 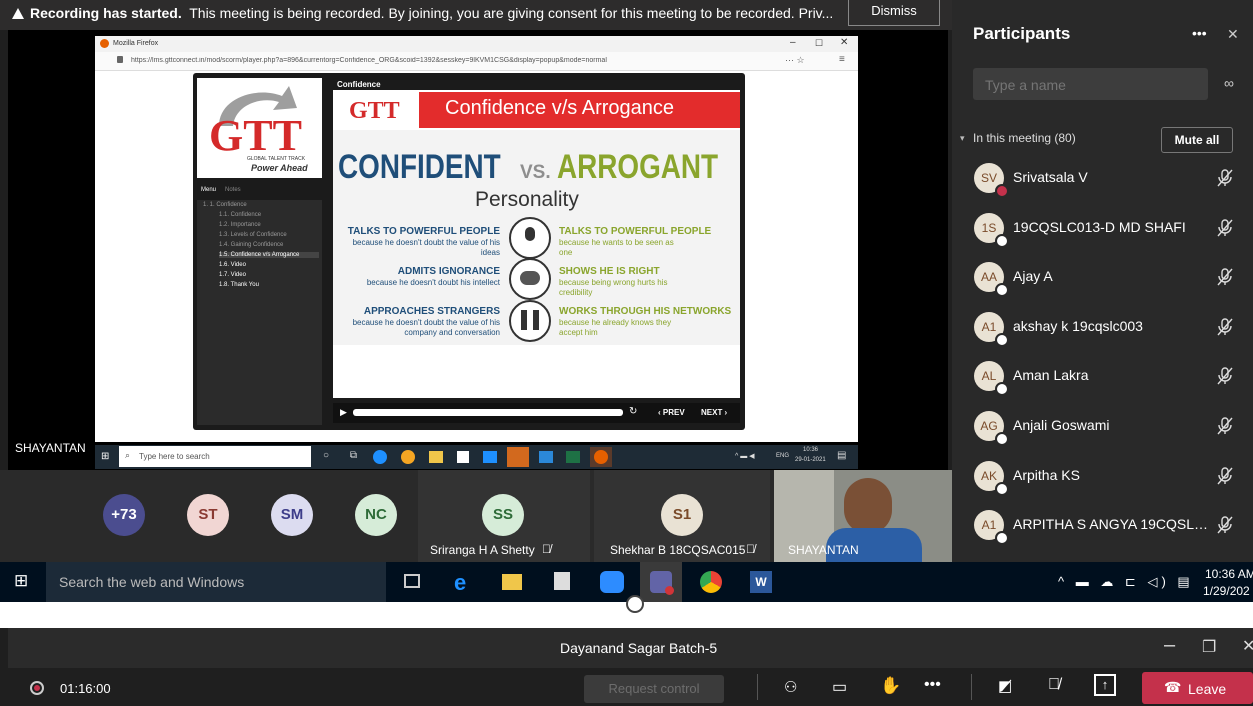 I want to click on task-view-icon, so click(x=412, y=581).